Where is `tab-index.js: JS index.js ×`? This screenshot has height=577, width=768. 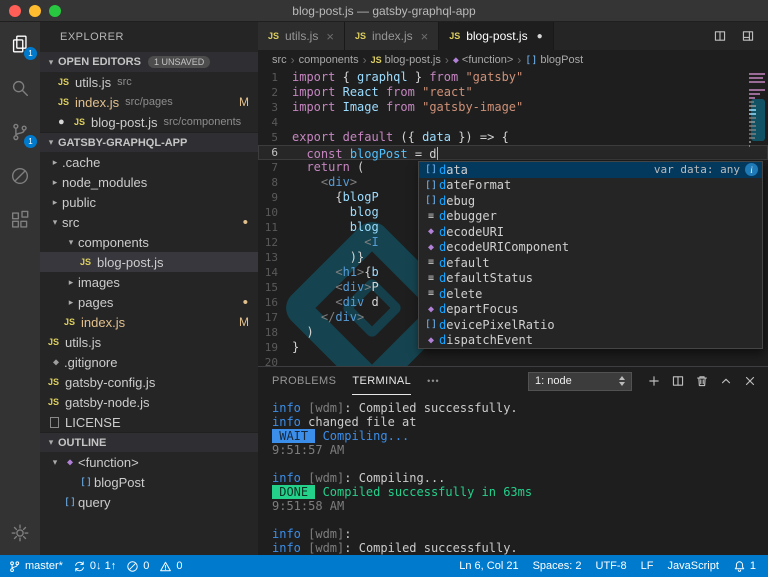 tab-index.js: JS index.js × is located at coordinates (392, 36).